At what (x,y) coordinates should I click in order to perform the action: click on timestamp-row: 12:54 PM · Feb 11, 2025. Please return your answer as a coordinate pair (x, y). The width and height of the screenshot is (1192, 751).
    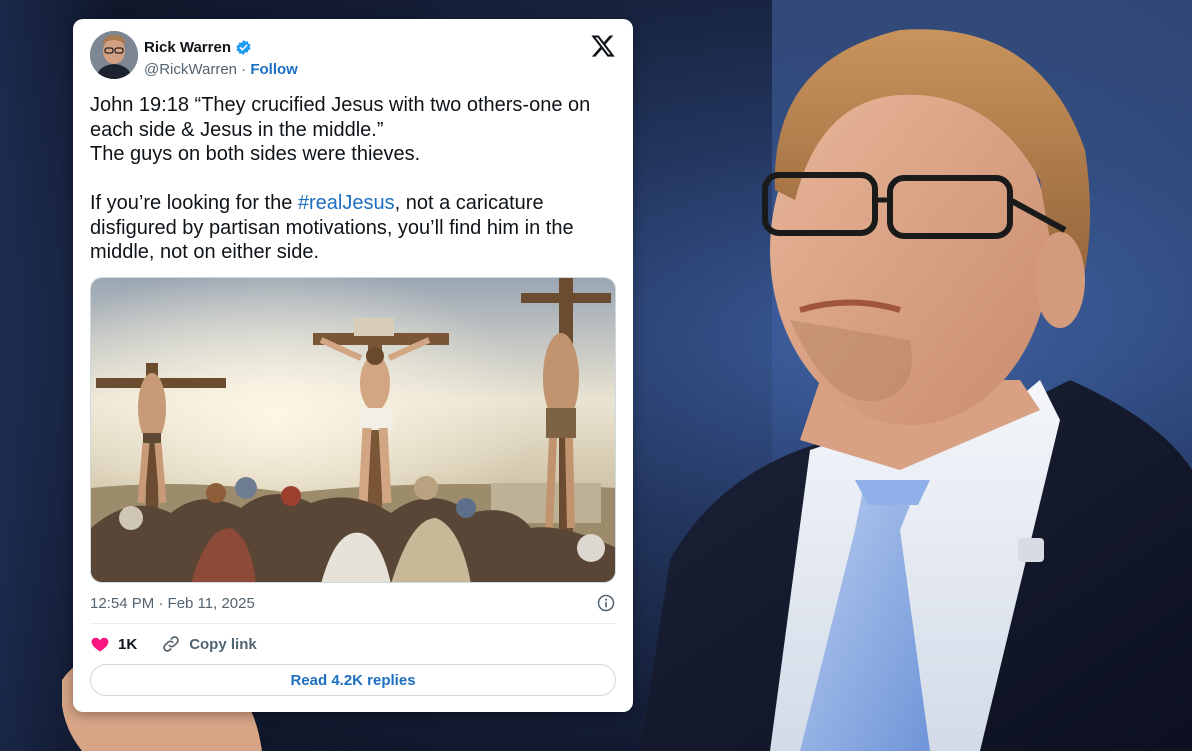
    Looking at the image, I should click on (353, 603).